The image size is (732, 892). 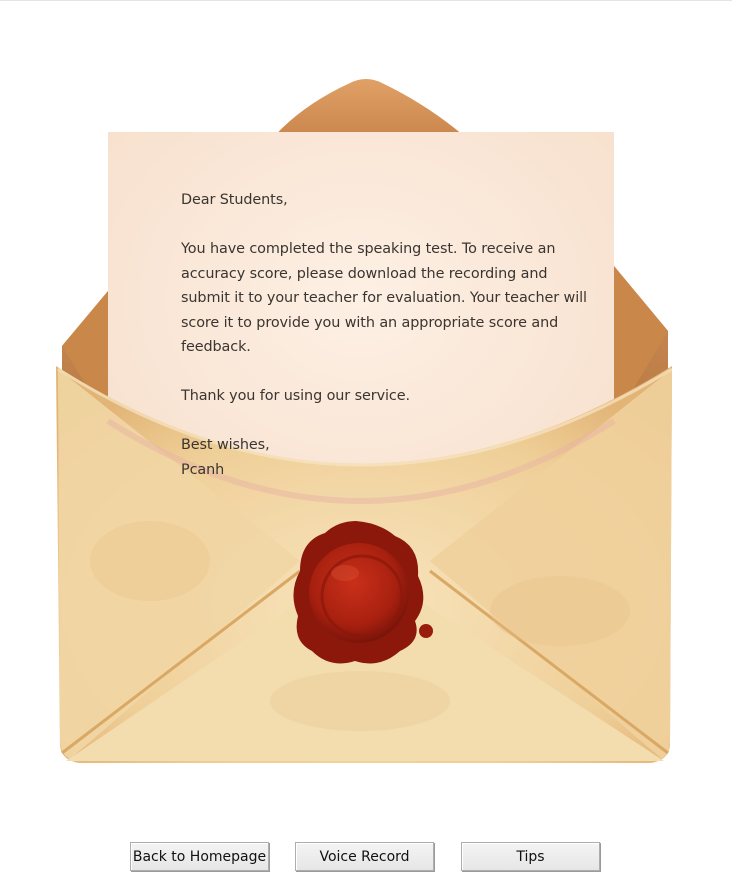 I want to click on letter-thanks: Thank you for using our service., so click(x=295, y=396).